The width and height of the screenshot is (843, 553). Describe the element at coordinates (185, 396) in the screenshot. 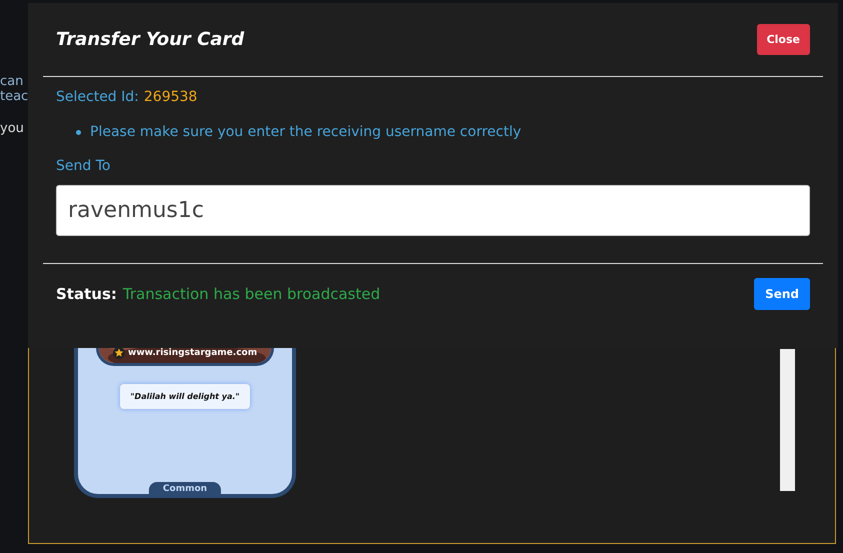

I see `quote-text: "Dalilah will delight ya."` at that location.